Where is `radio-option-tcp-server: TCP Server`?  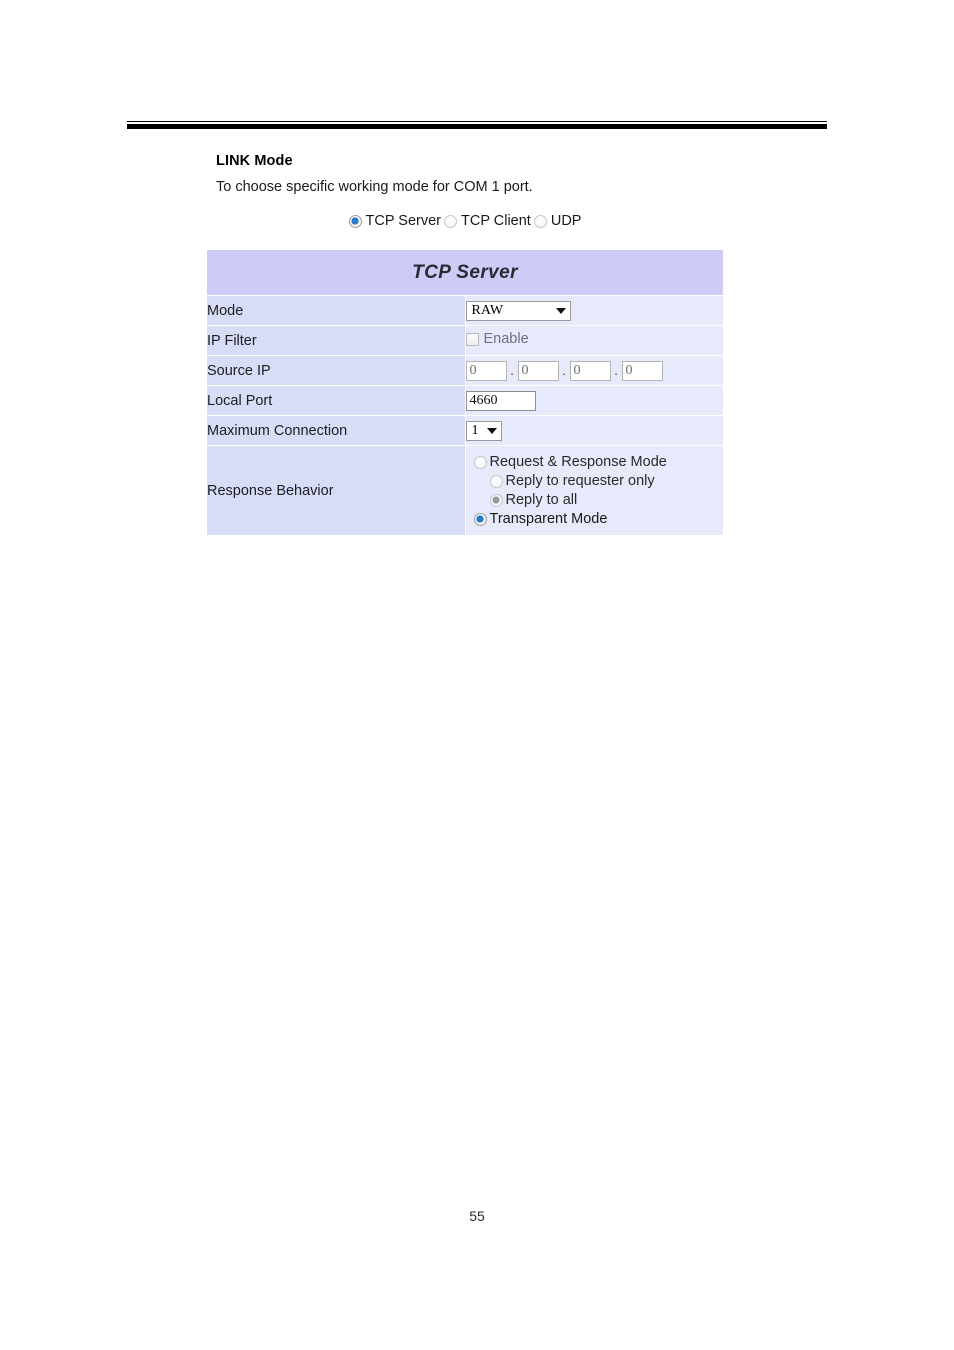
radio-option-tcp-server: TCP Server is located at coordinates (394, 221).